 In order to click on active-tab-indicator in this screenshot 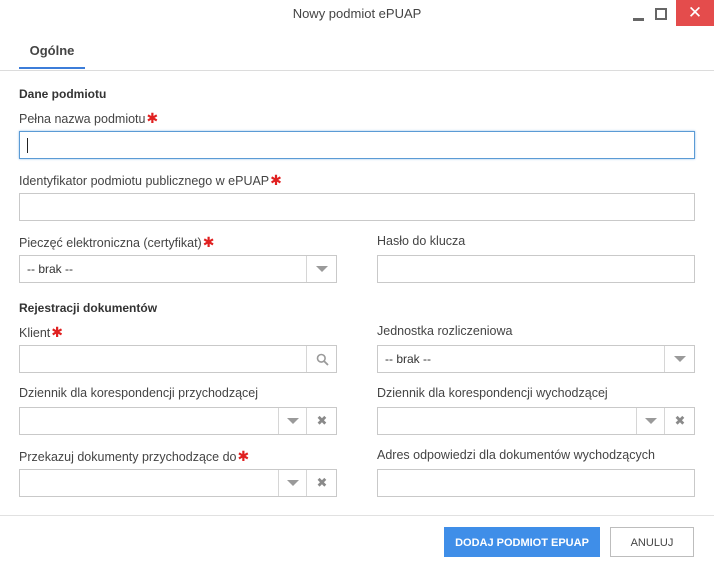, I will do `click(52, 68)`.